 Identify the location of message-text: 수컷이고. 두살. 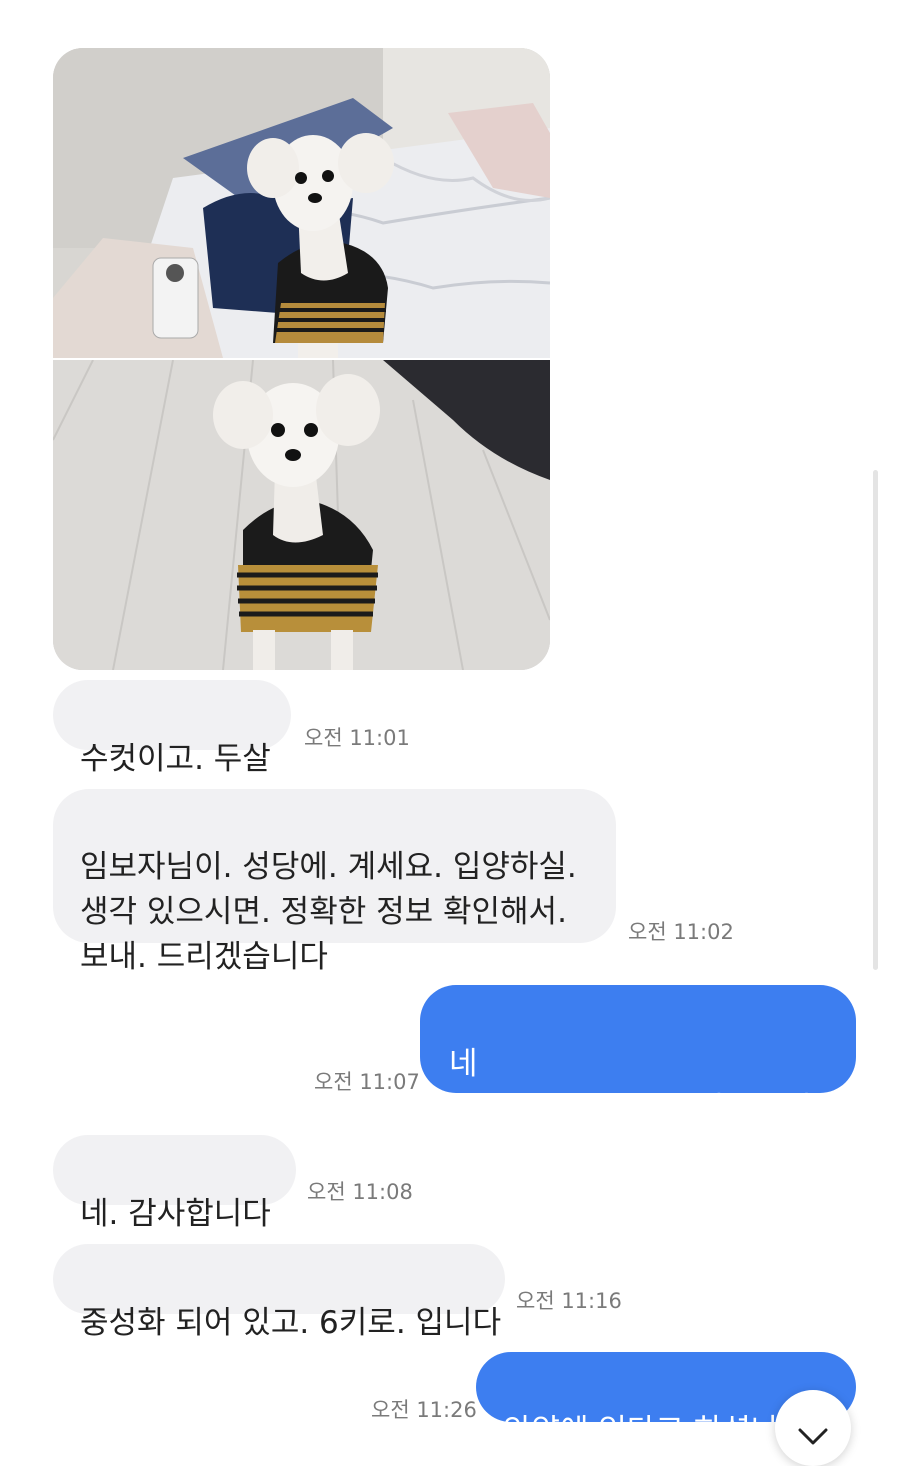
(175, 759).